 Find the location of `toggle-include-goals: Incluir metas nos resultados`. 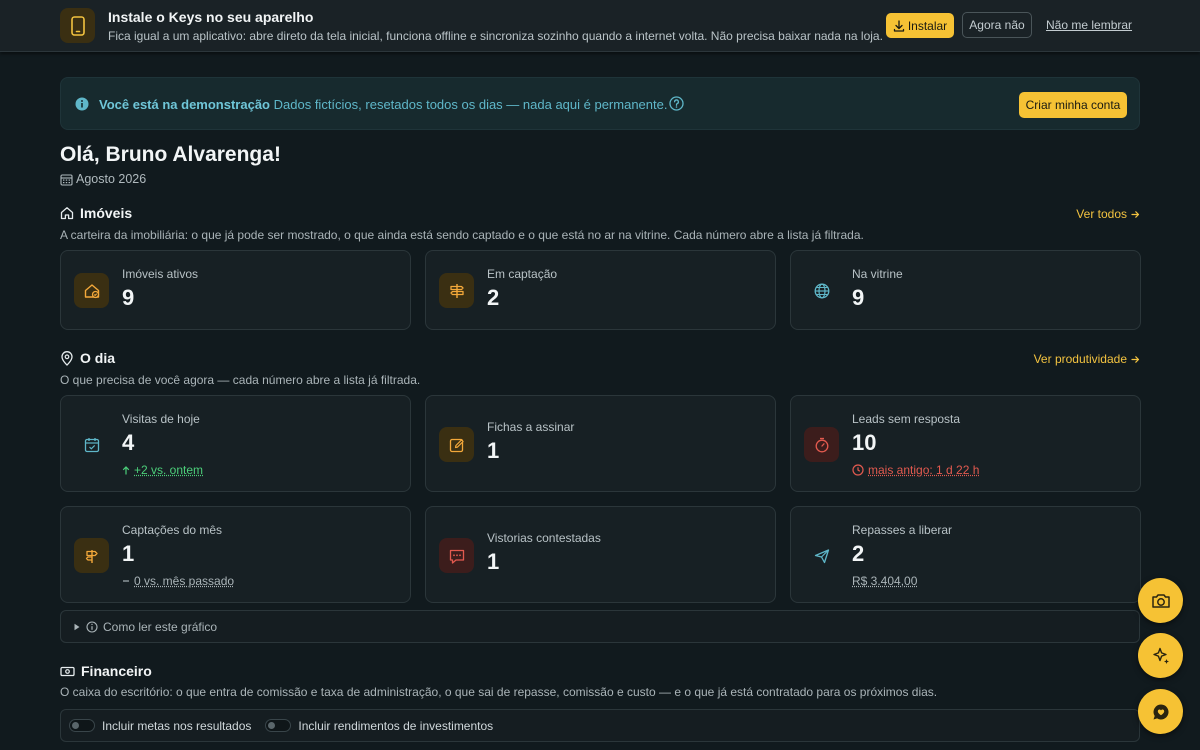

toggle-include-goals: Incluir metas nos resultados is located at coordinates (160, 726).